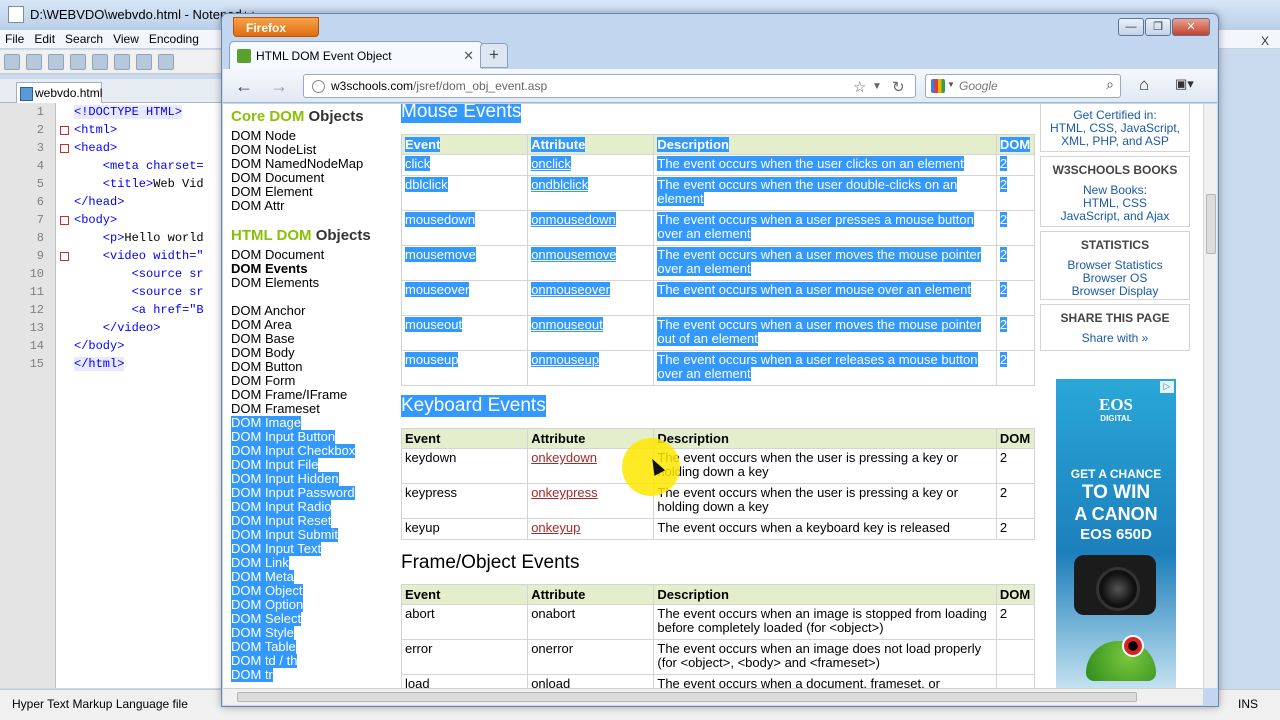  Describe the element at coordinates (34, 62) in the screenshot. I see `open-file-icon` at that location.